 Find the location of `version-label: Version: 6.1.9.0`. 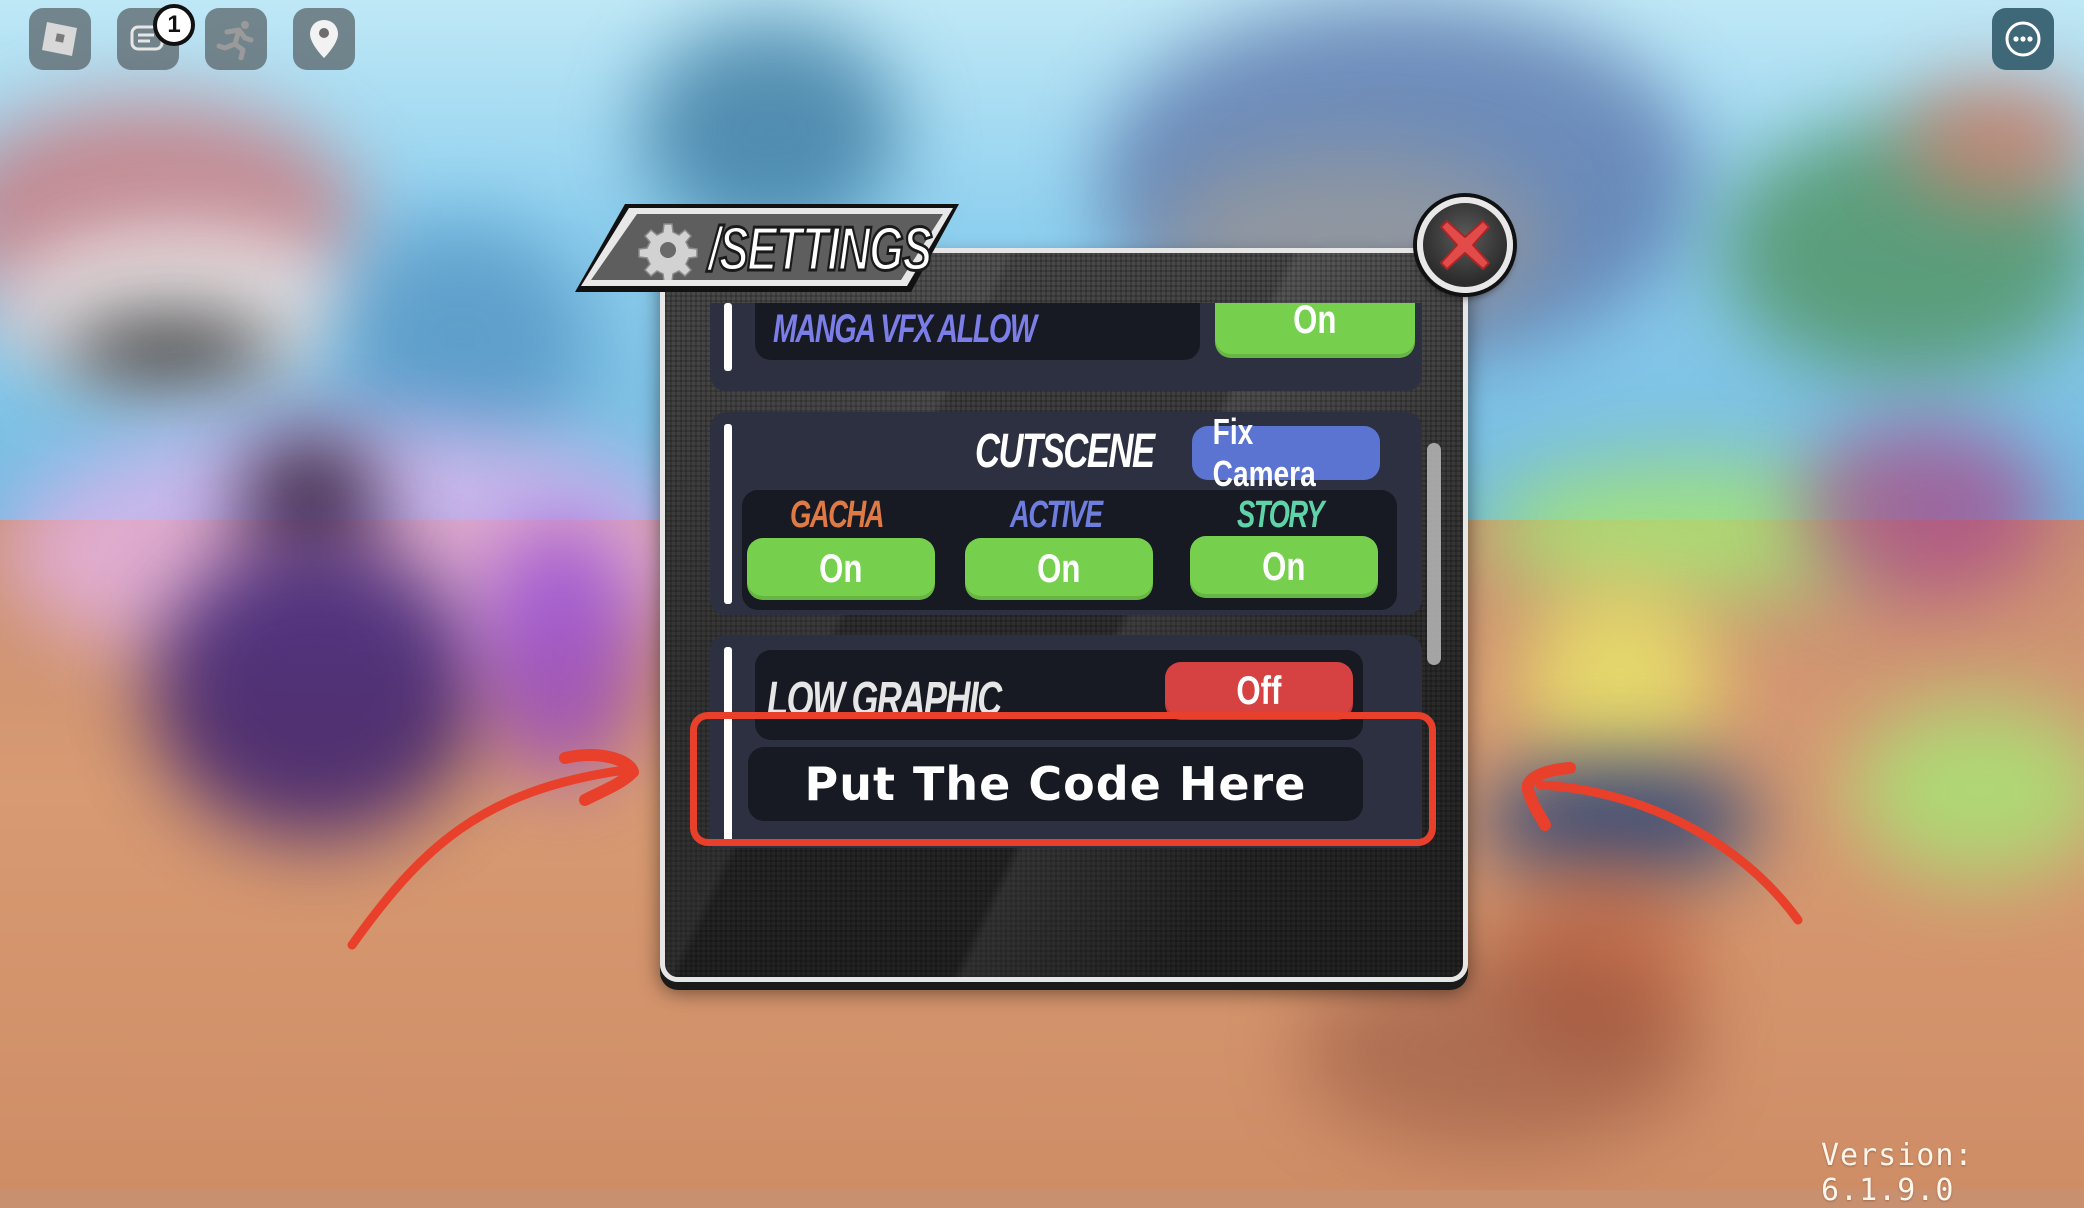

version-label: Version: 6.1.9.0 is located at coordinates (1897, 1173).